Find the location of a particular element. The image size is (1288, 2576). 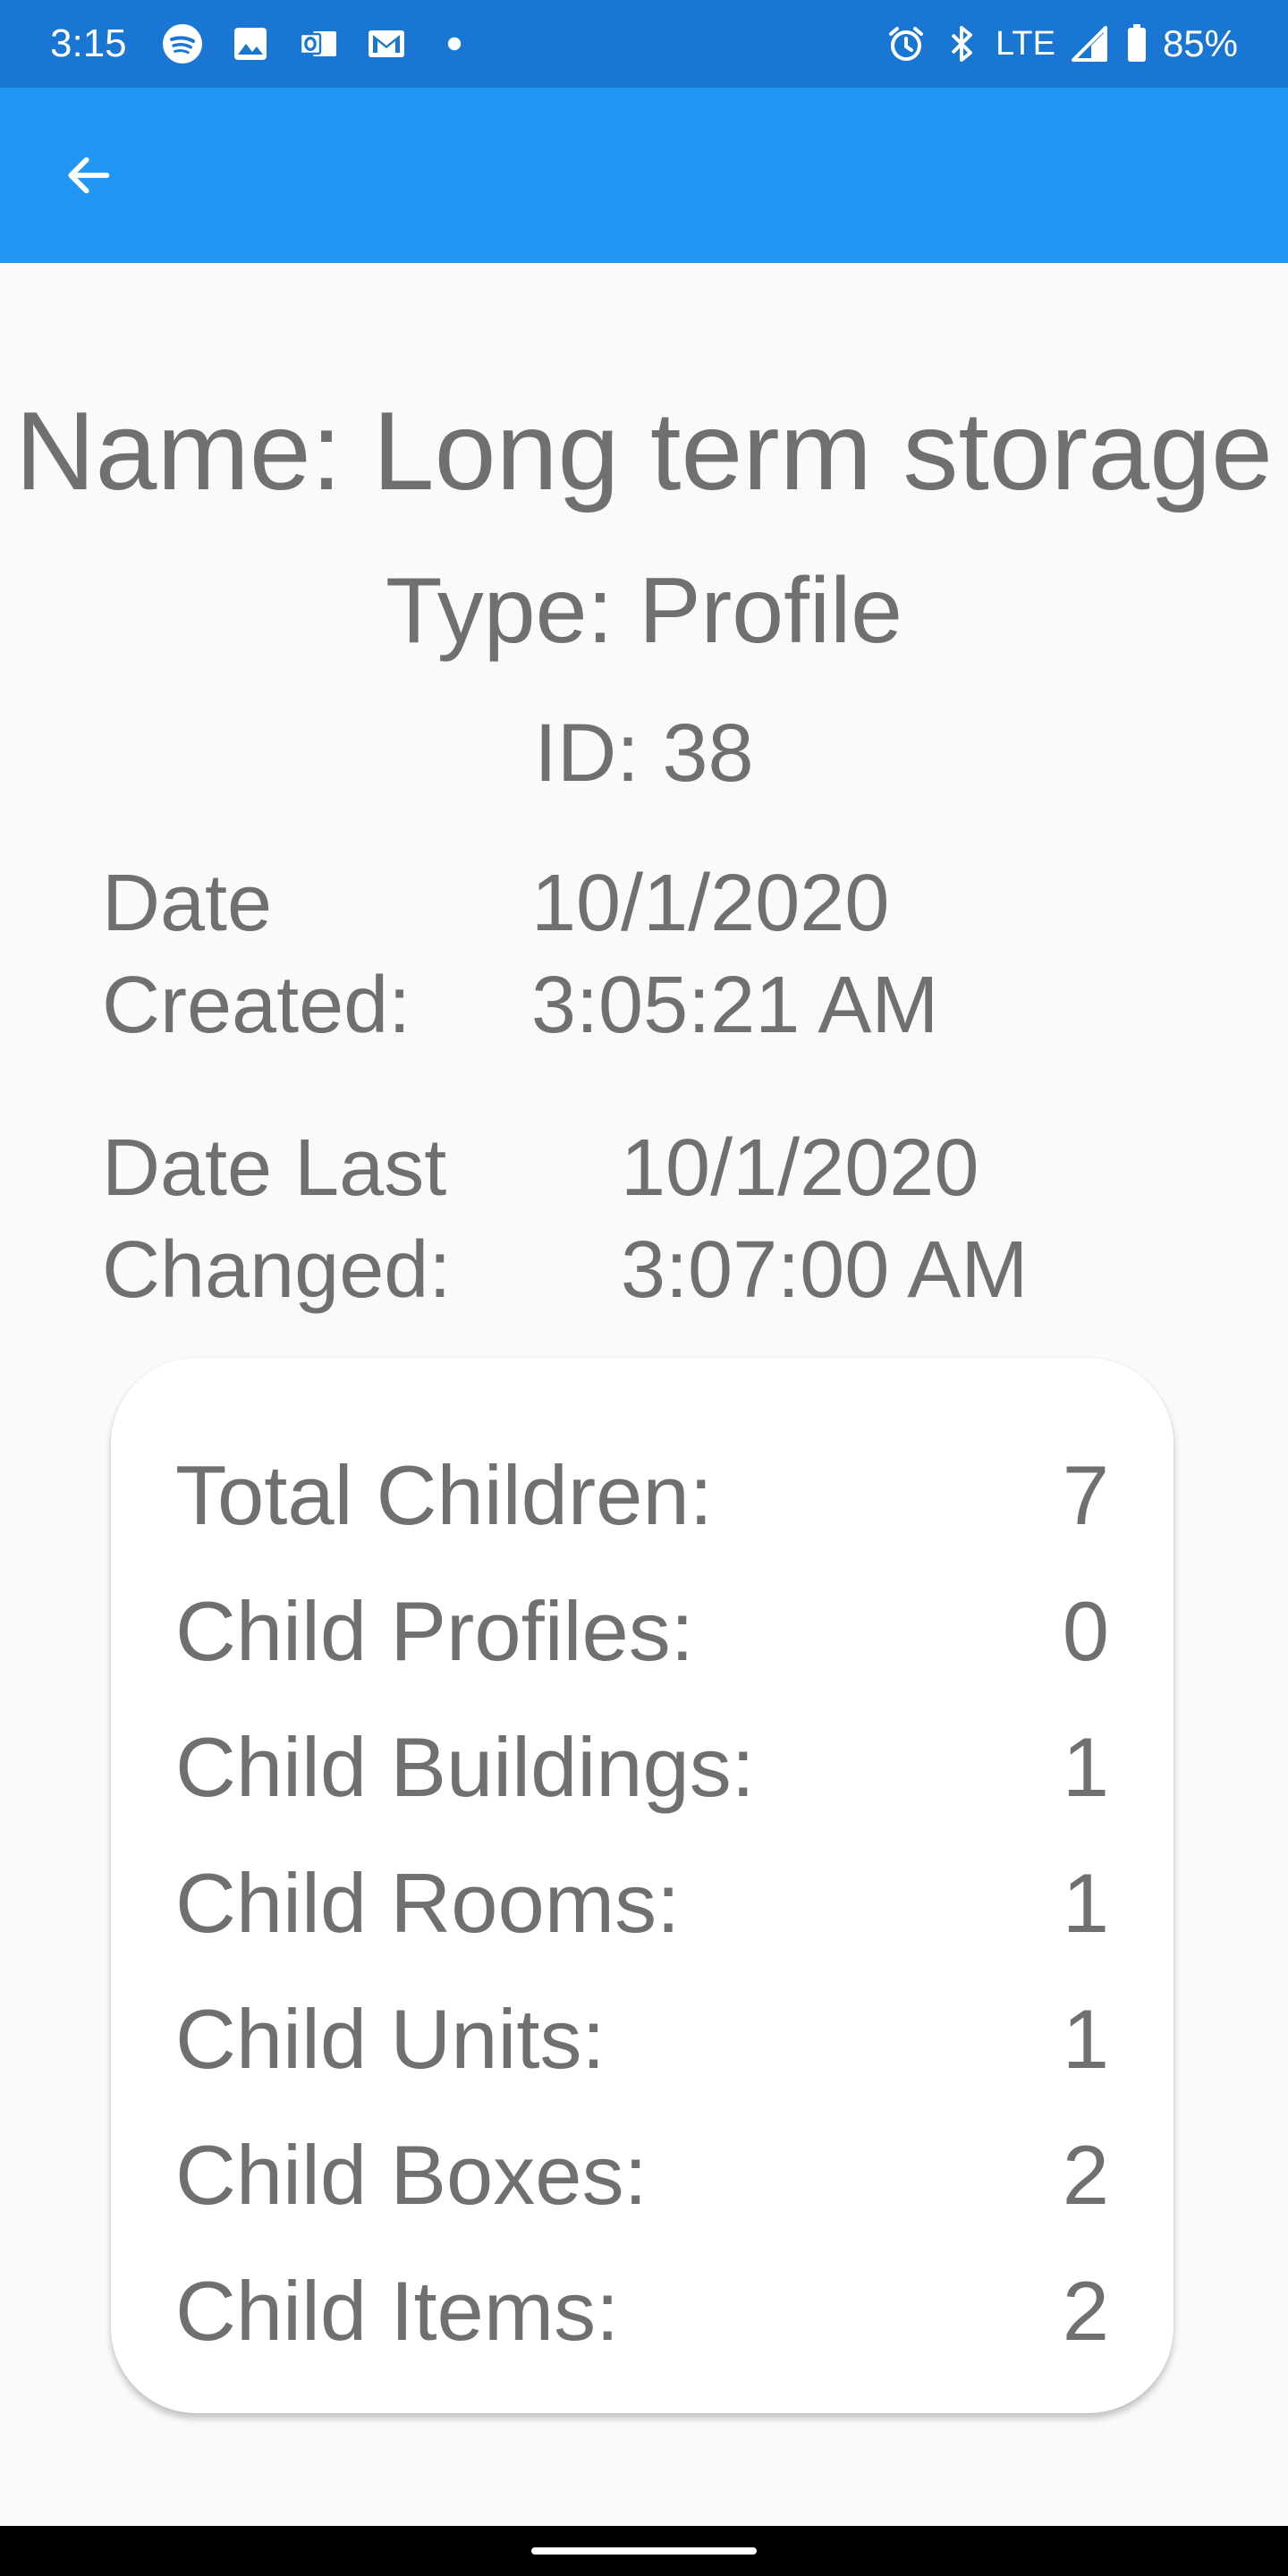

stat-row-total-children: Total Children: 7 is located at coordinates (642, 1495).